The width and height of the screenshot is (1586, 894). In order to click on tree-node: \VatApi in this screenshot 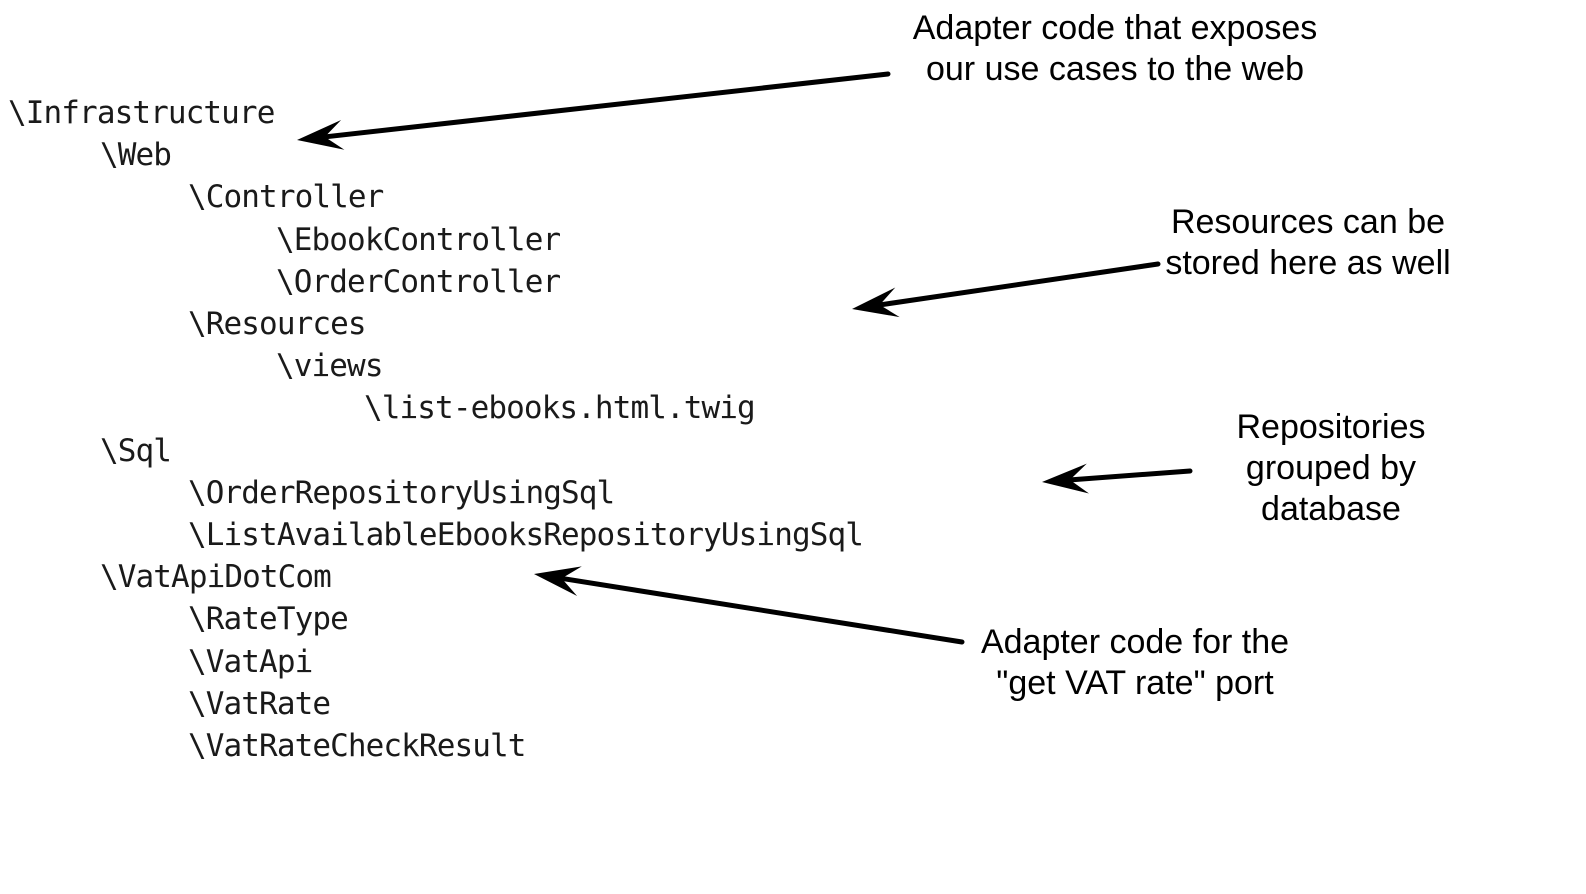, I will do `click(250, 661)`.